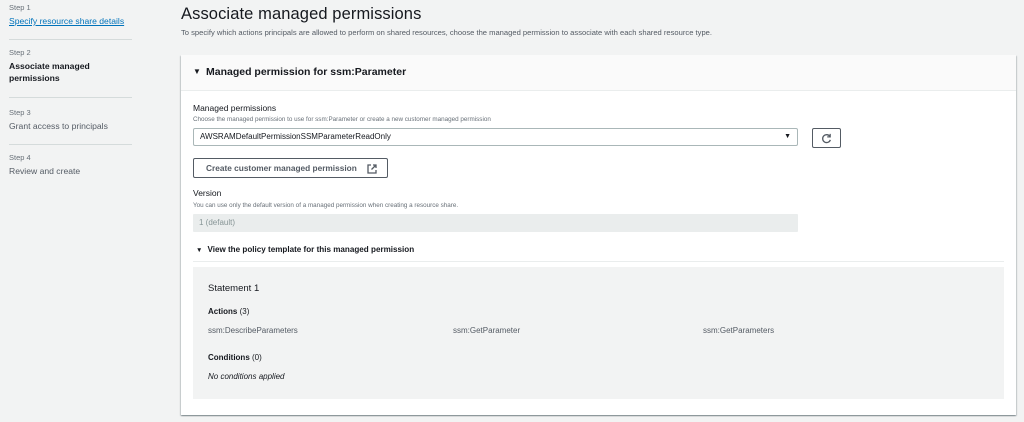 This screenshot has width=1024, height=422. I want to click on conditions-empty-text: No conditions applied, so click(246, 376).